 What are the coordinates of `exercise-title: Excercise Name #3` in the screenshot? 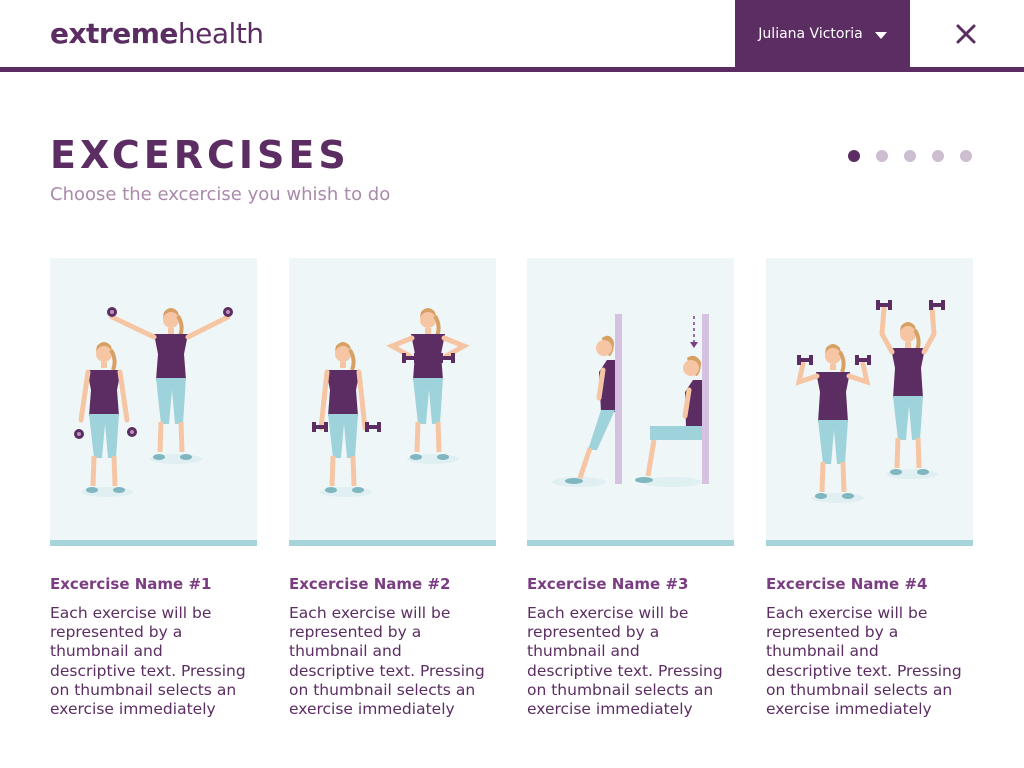 It's located at (608, 584).